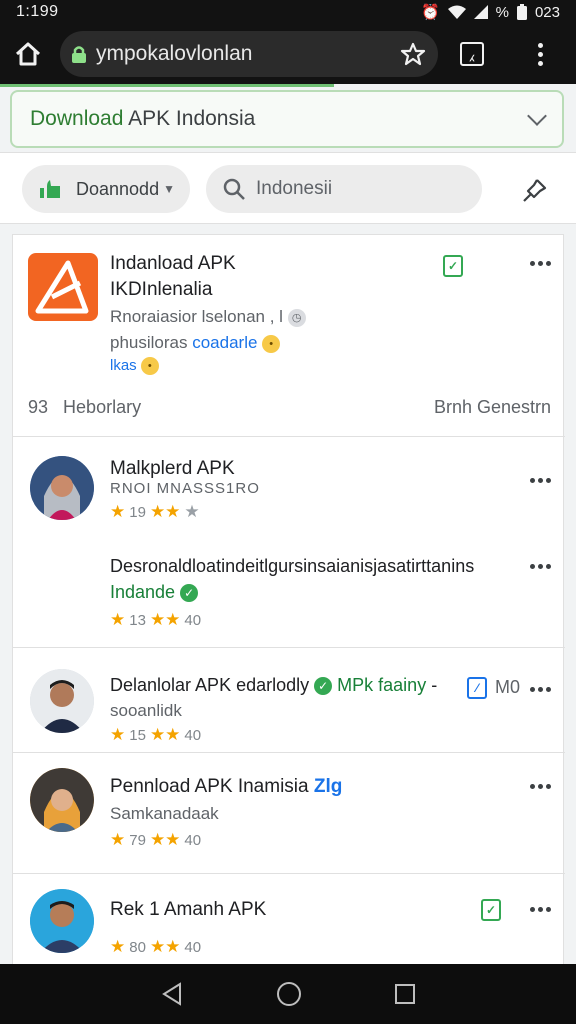  What do you see at coordinates (405, 994) in the screenshot?
I see `recents-icon` at bounding box center [405, 994].